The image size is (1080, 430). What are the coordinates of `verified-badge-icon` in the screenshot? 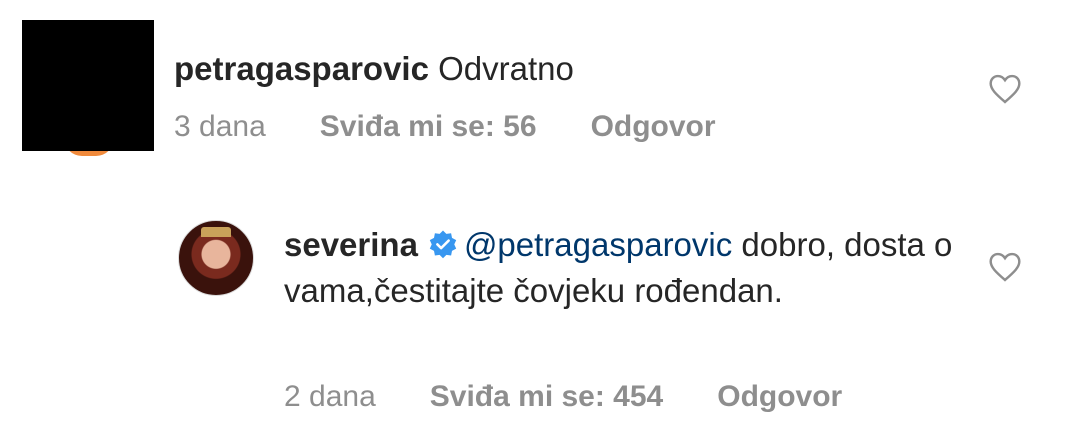 It's located at (443, 244).